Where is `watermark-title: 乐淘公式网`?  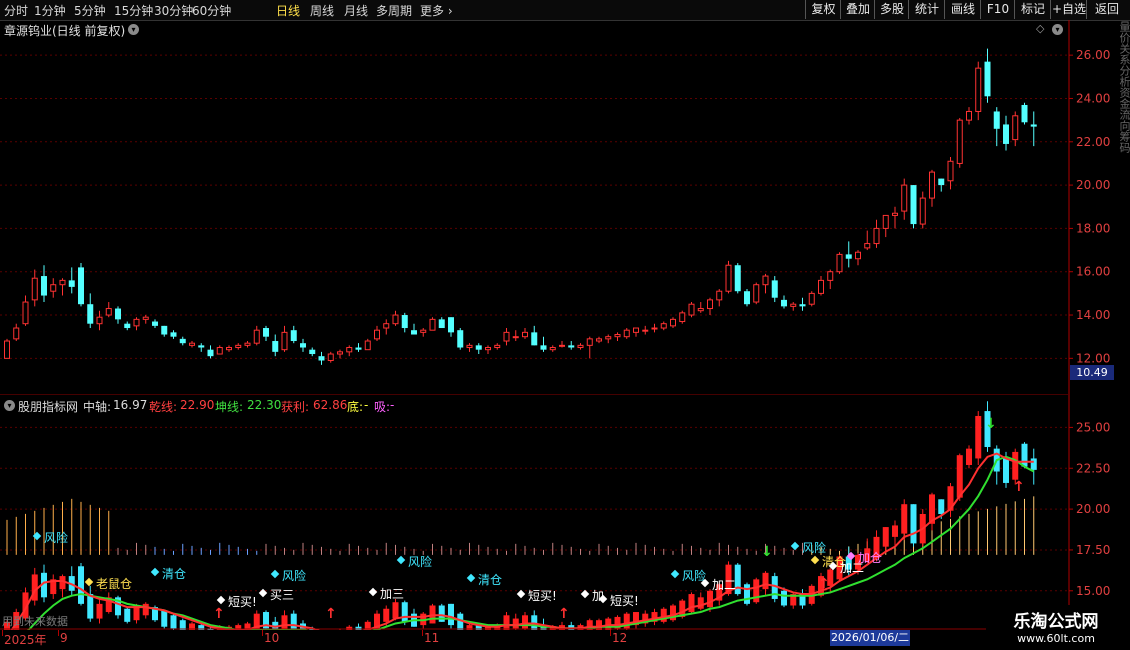 watermark-title: 乐淘公式网 is located at coordinates (1056, 622).